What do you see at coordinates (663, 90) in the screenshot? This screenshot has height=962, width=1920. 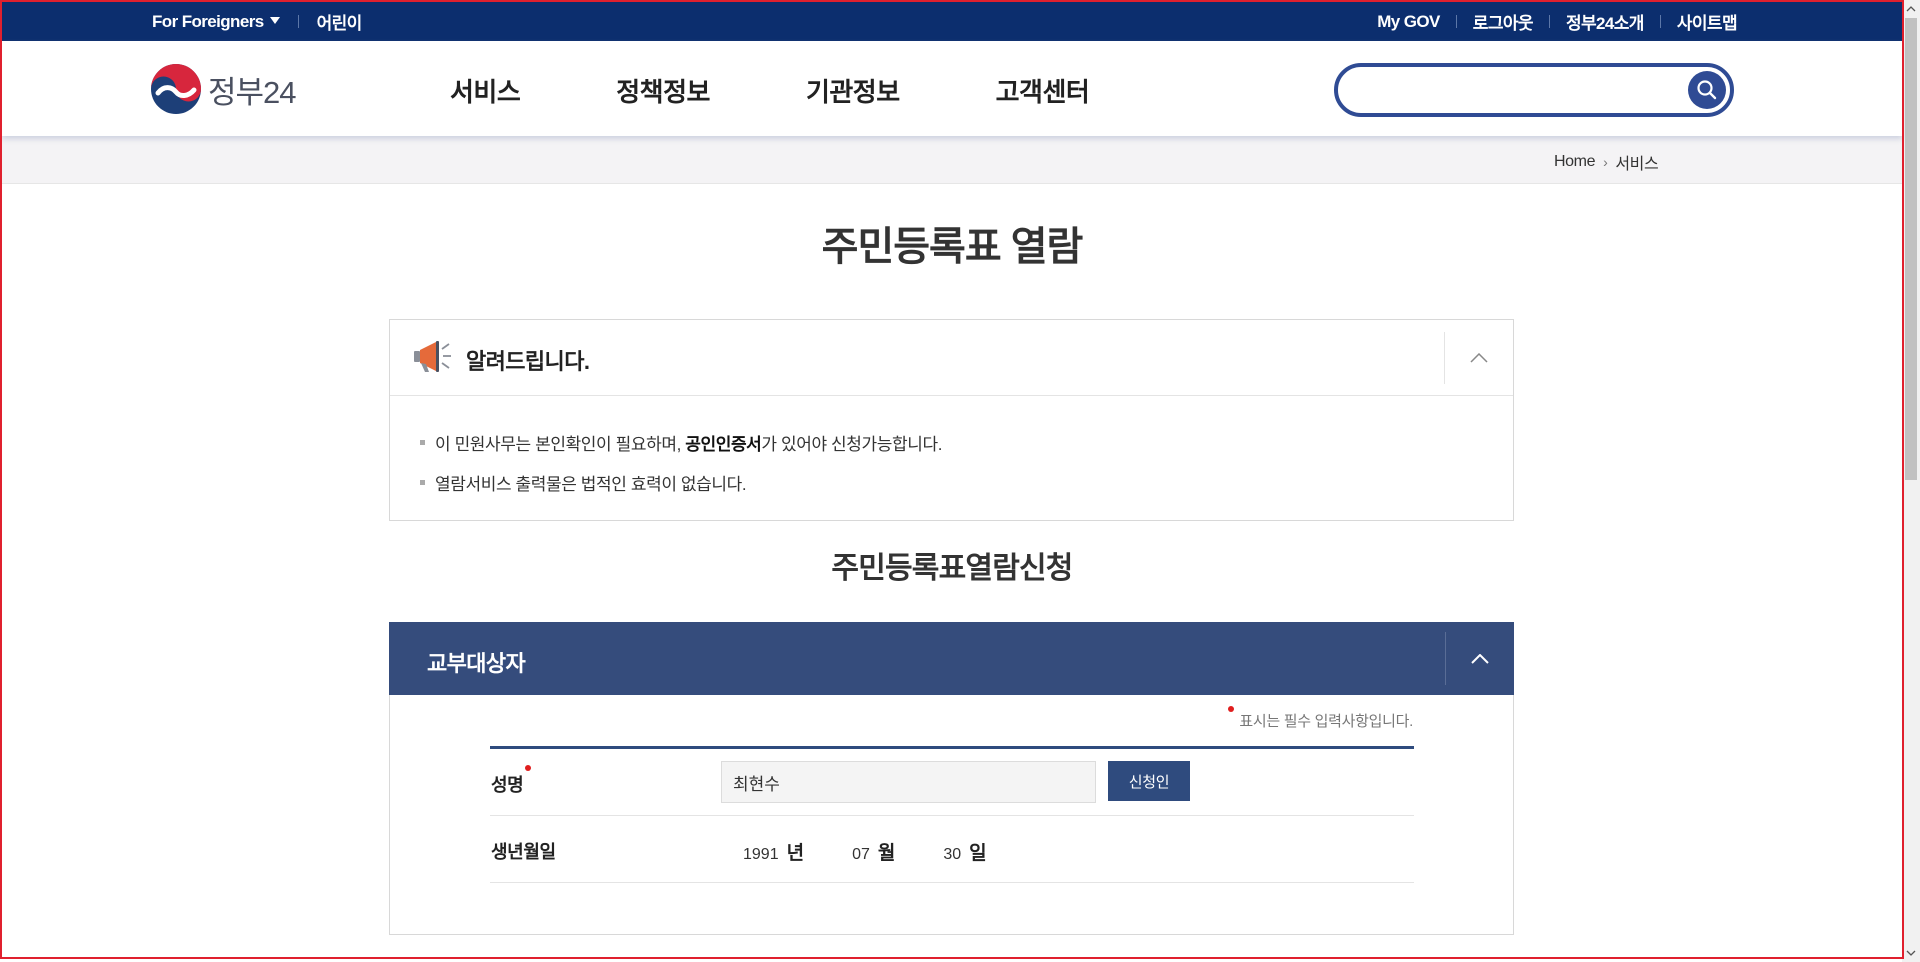 I see `nav-policy-info: 정책정보` at bounding box center [663, 90].